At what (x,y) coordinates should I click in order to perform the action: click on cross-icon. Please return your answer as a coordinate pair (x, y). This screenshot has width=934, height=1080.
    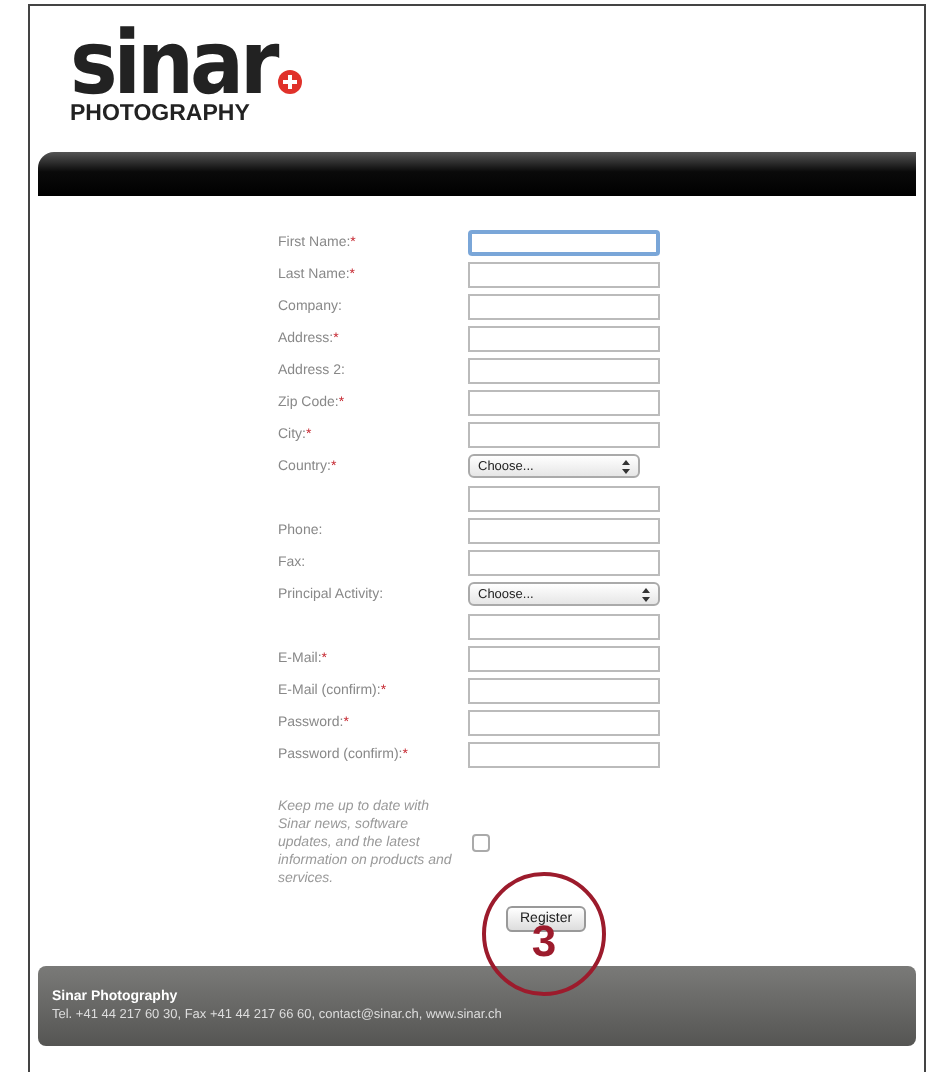
    Looking at the image, I should click on (289, 82).